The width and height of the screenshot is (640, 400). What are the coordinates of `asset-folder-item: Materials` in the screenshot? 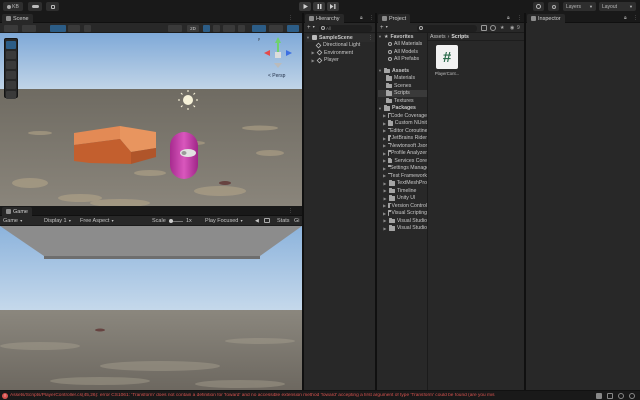 It's located at (402, 79).